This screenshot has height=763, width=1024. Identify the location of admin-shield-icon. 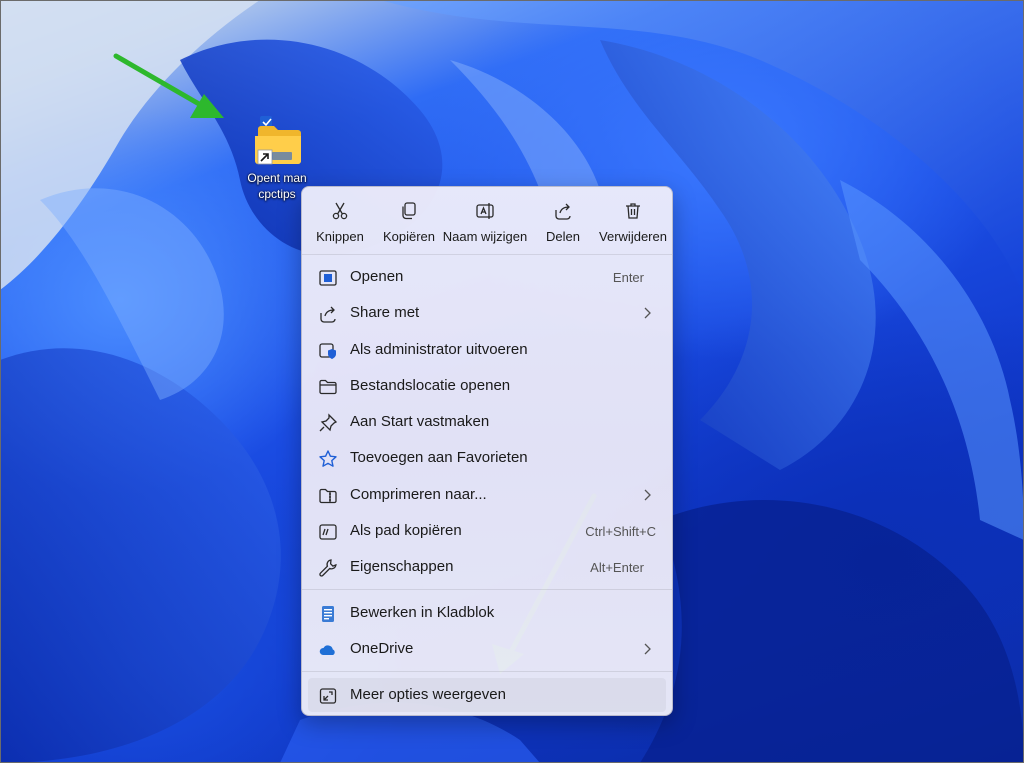
(328, 351).